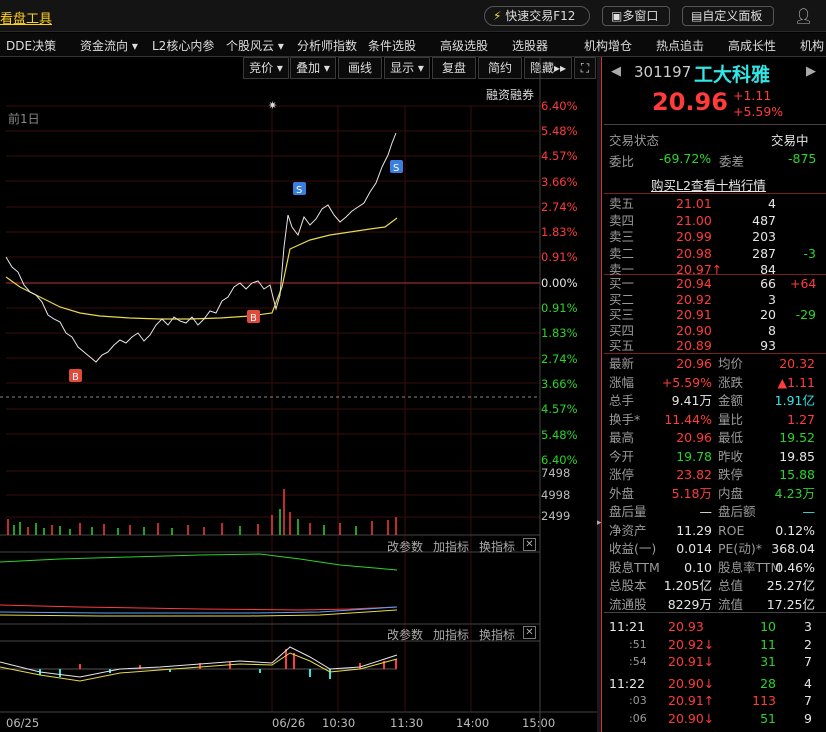 The height and width of the screenshot is (732, 826). Describe the element at coordinates (616, 71) in the screenshot. I see `prev-stock-icon: ◀` at that location.